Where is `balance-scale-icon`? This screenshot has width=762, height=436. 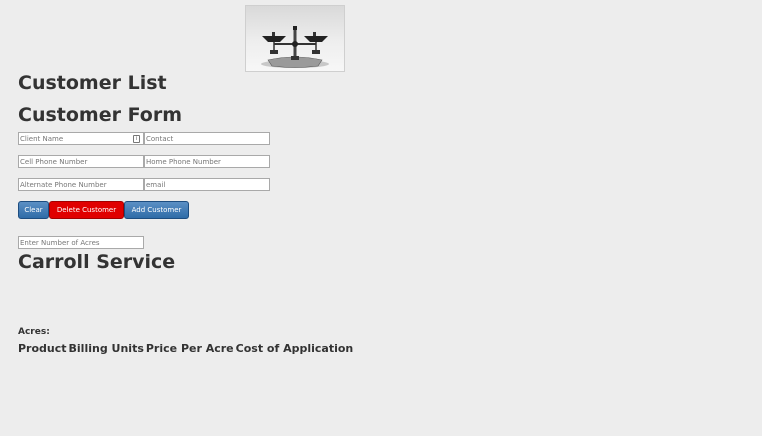
balance-scale-icon is located at coordinates (295, 47).